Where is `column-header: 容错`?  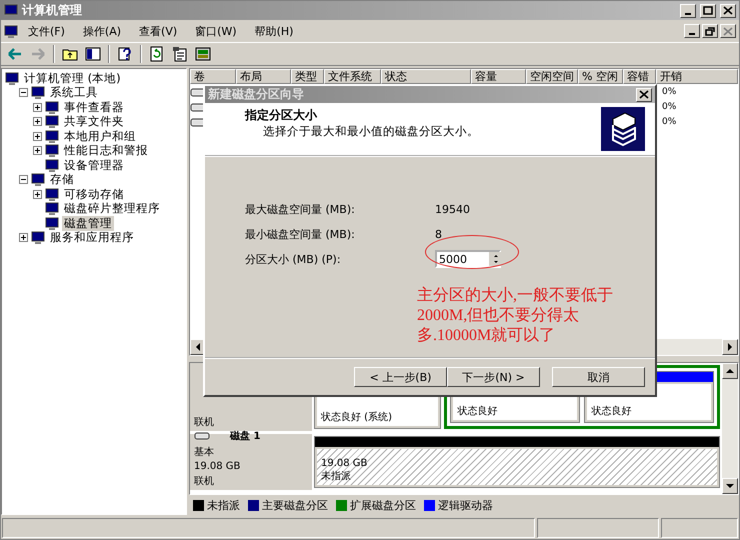
column-header: 容错 is located at coordinates (639, 76).